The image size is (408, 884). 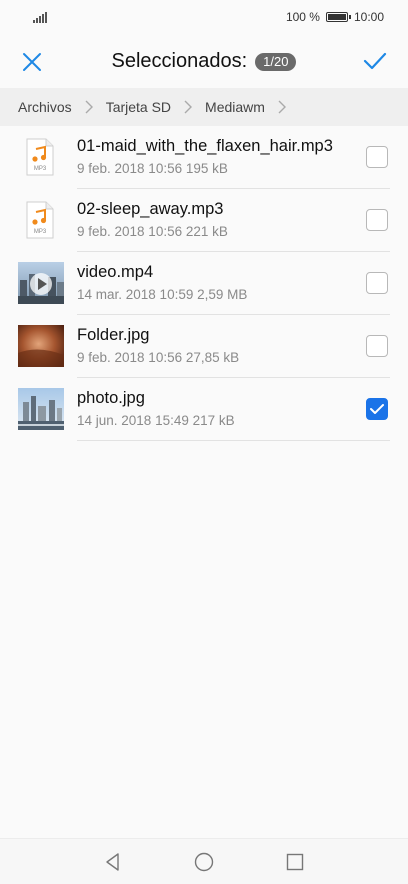 What do you see at coordinates (204, 346) in the screenshot?
I see `file-row: Folder.jpg 9 feb. 2018 10:56 27,85 kB` at bounding box center [204, 346].